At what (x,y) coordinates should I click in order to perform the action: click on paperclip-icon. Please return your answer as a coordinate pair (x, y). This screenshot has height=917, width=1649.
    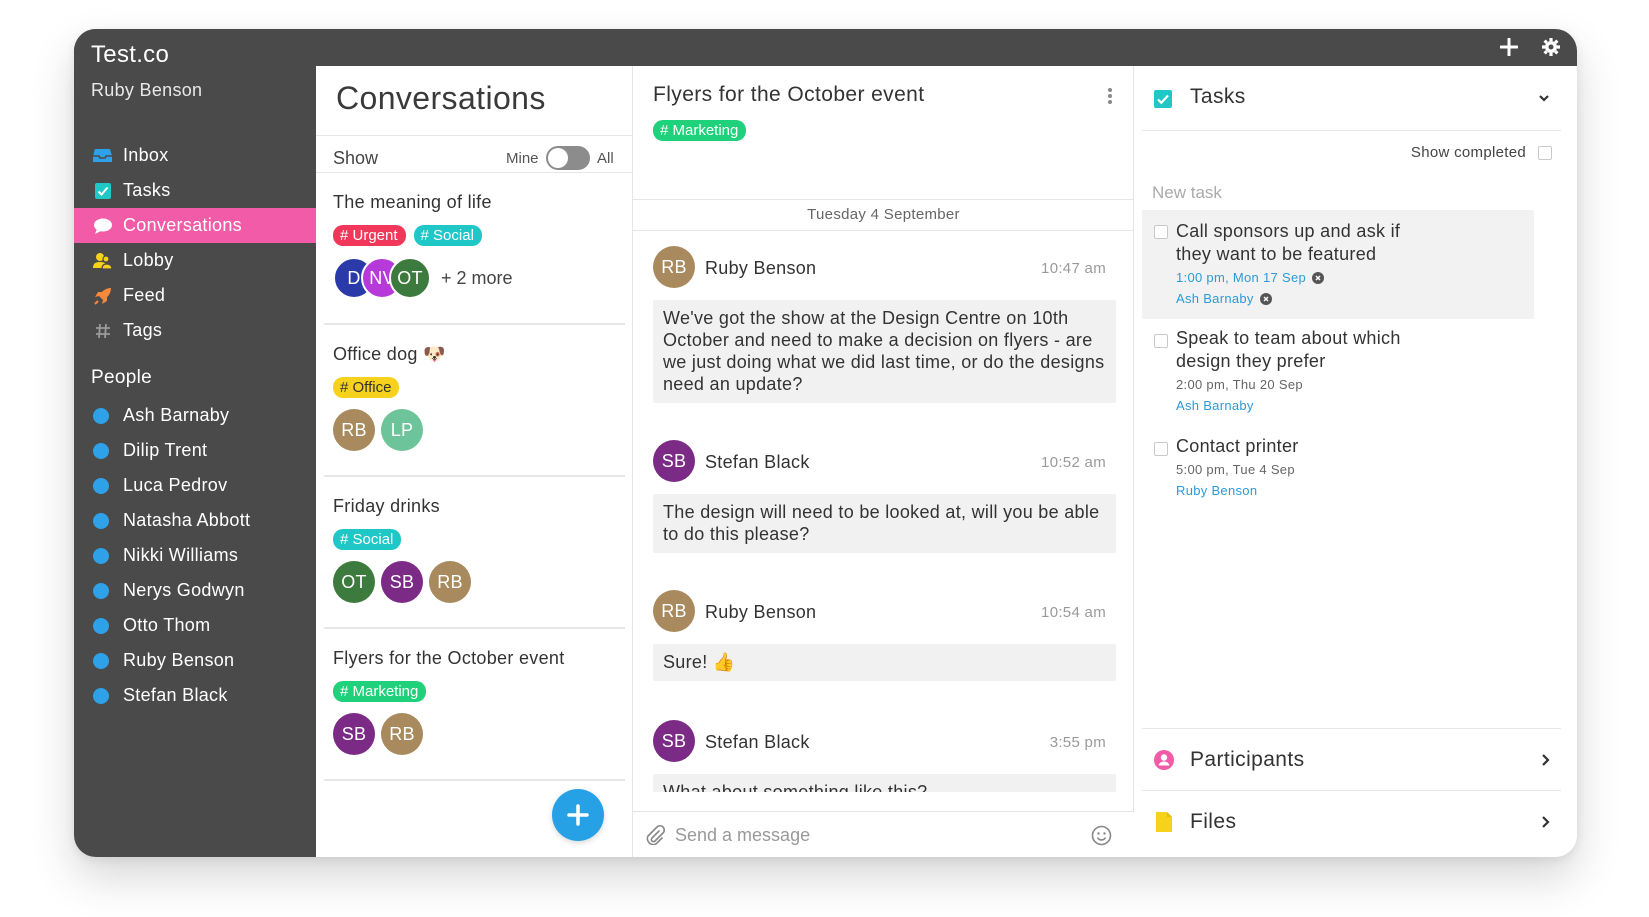
    Looking at the image, I should click on (655, 835).